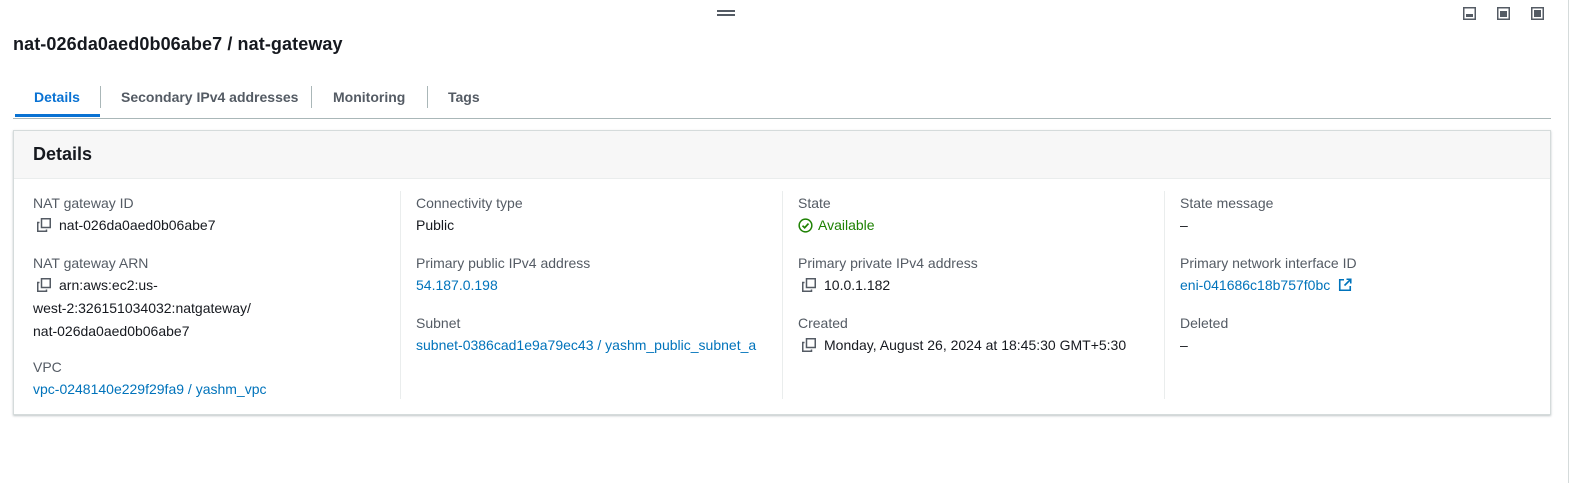 Image resolution: width=1569 pixels, height=483 pixels. I want to click on private-ipv4-label: Primary private IPv4 address, so click(888, 263).